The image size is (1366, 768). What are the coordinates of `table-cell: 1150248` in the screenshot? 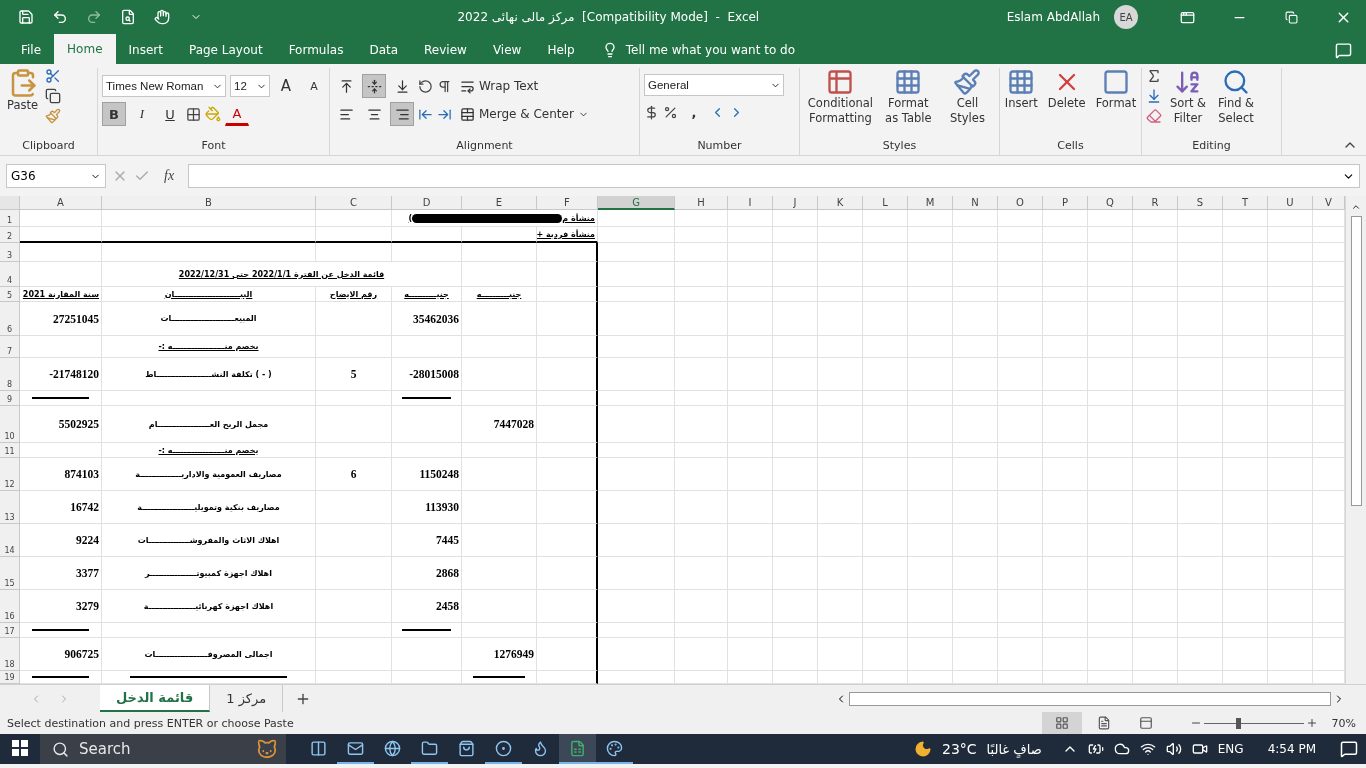 It's located at (427, 474).